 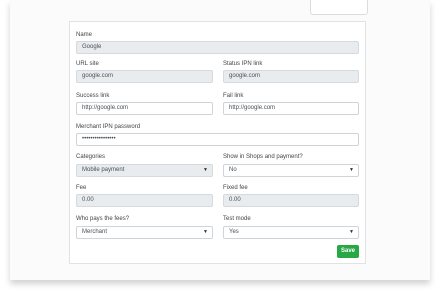 I want to click on name-label: Name, so click(x=84, y=35).